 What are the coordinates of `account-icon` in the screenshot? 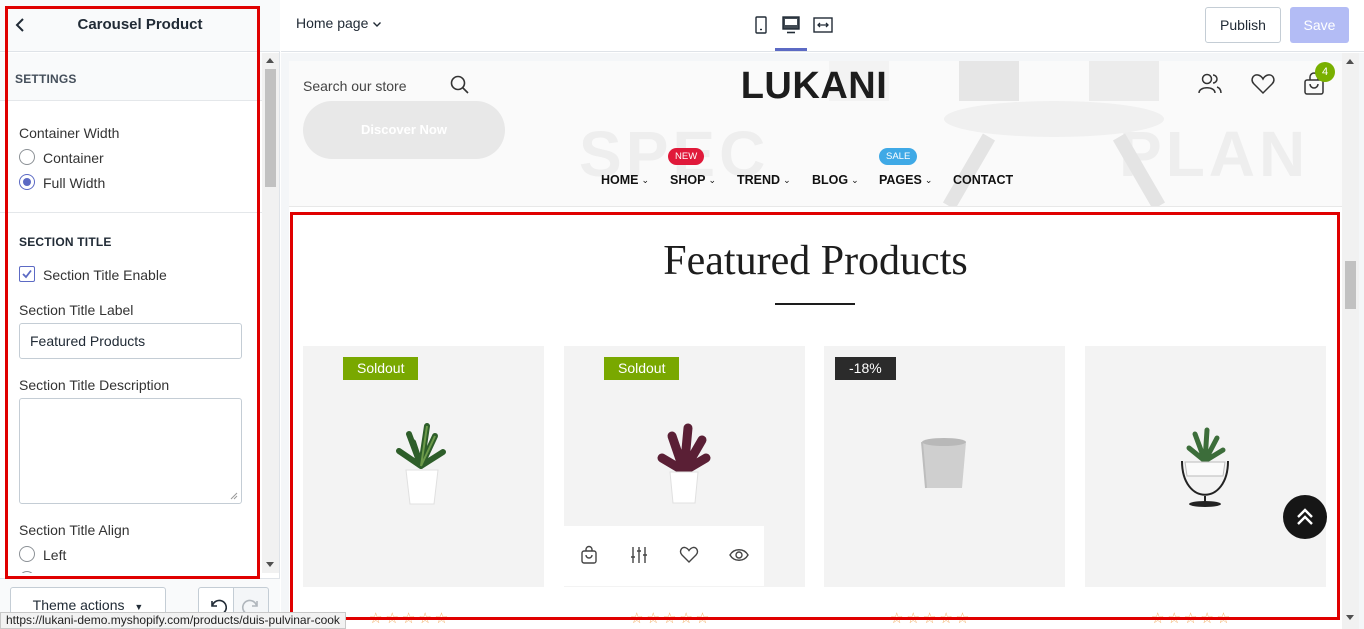 It's located at (1210, 84).